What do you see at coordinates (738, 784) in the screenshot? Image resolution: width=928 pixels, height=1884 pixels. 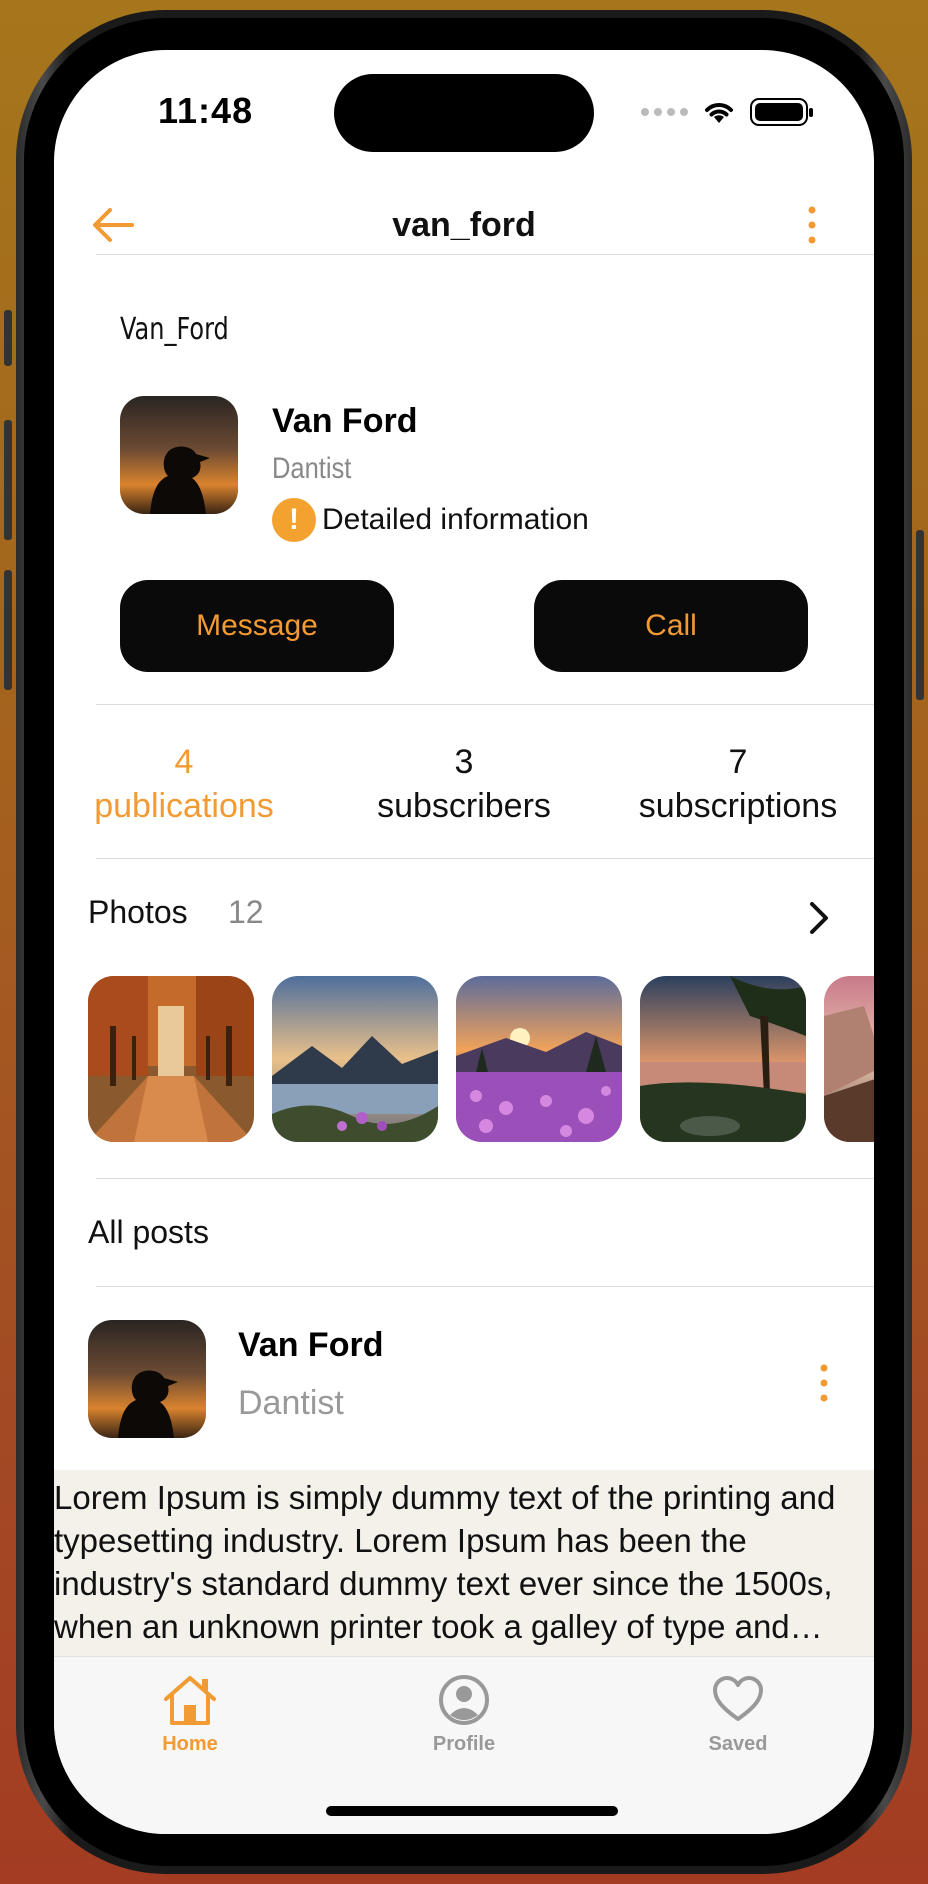 I see `stat-subscriptions: 7 subscriptions` at bounding box center [738, 784].